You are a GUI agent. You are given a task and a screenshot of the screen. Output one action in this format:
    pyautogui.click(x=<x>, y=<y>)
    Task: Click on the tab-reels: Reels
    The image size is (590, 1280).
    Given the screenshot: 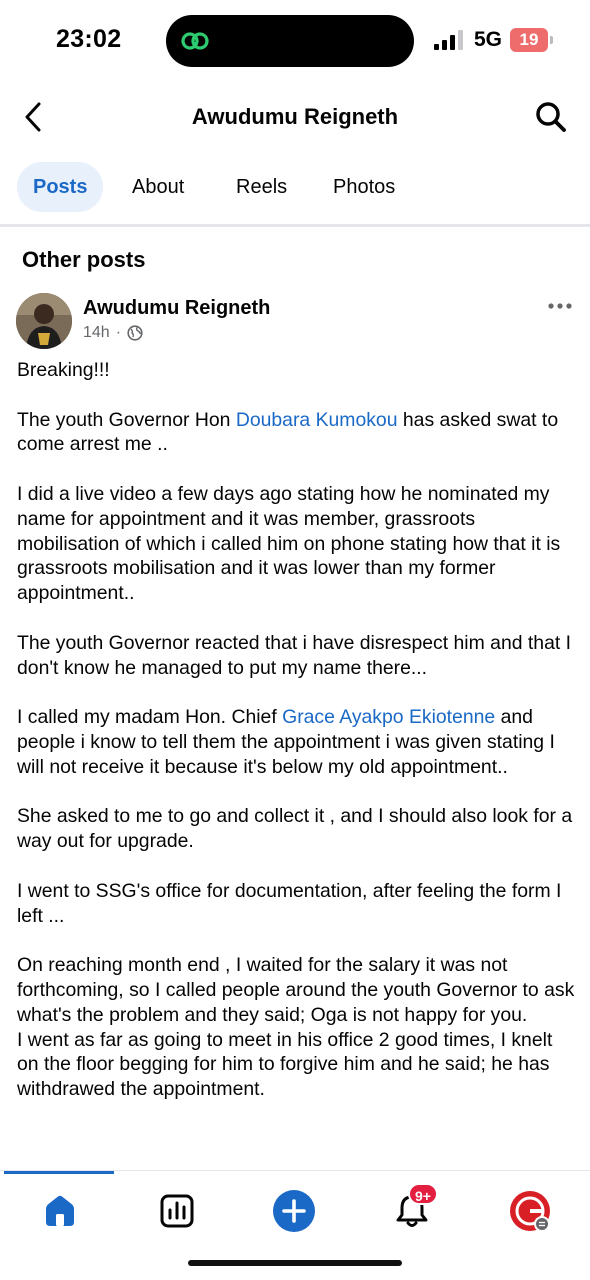 What is the action you would take?
    pyautogui.click(x=261, y=187)
    